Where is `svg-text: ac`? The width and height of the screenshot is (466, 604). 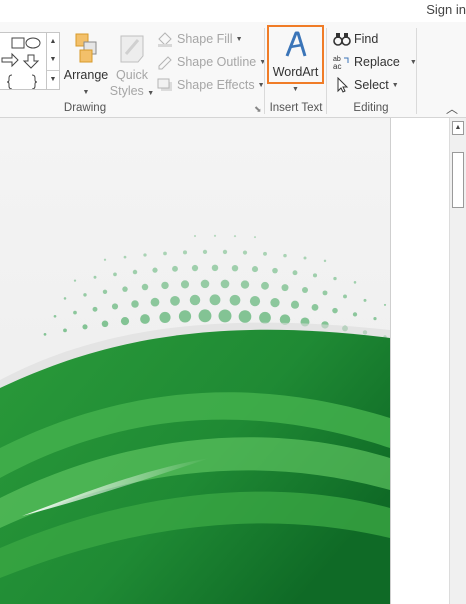
svg-text: ac is located at coordinates (337, 66).